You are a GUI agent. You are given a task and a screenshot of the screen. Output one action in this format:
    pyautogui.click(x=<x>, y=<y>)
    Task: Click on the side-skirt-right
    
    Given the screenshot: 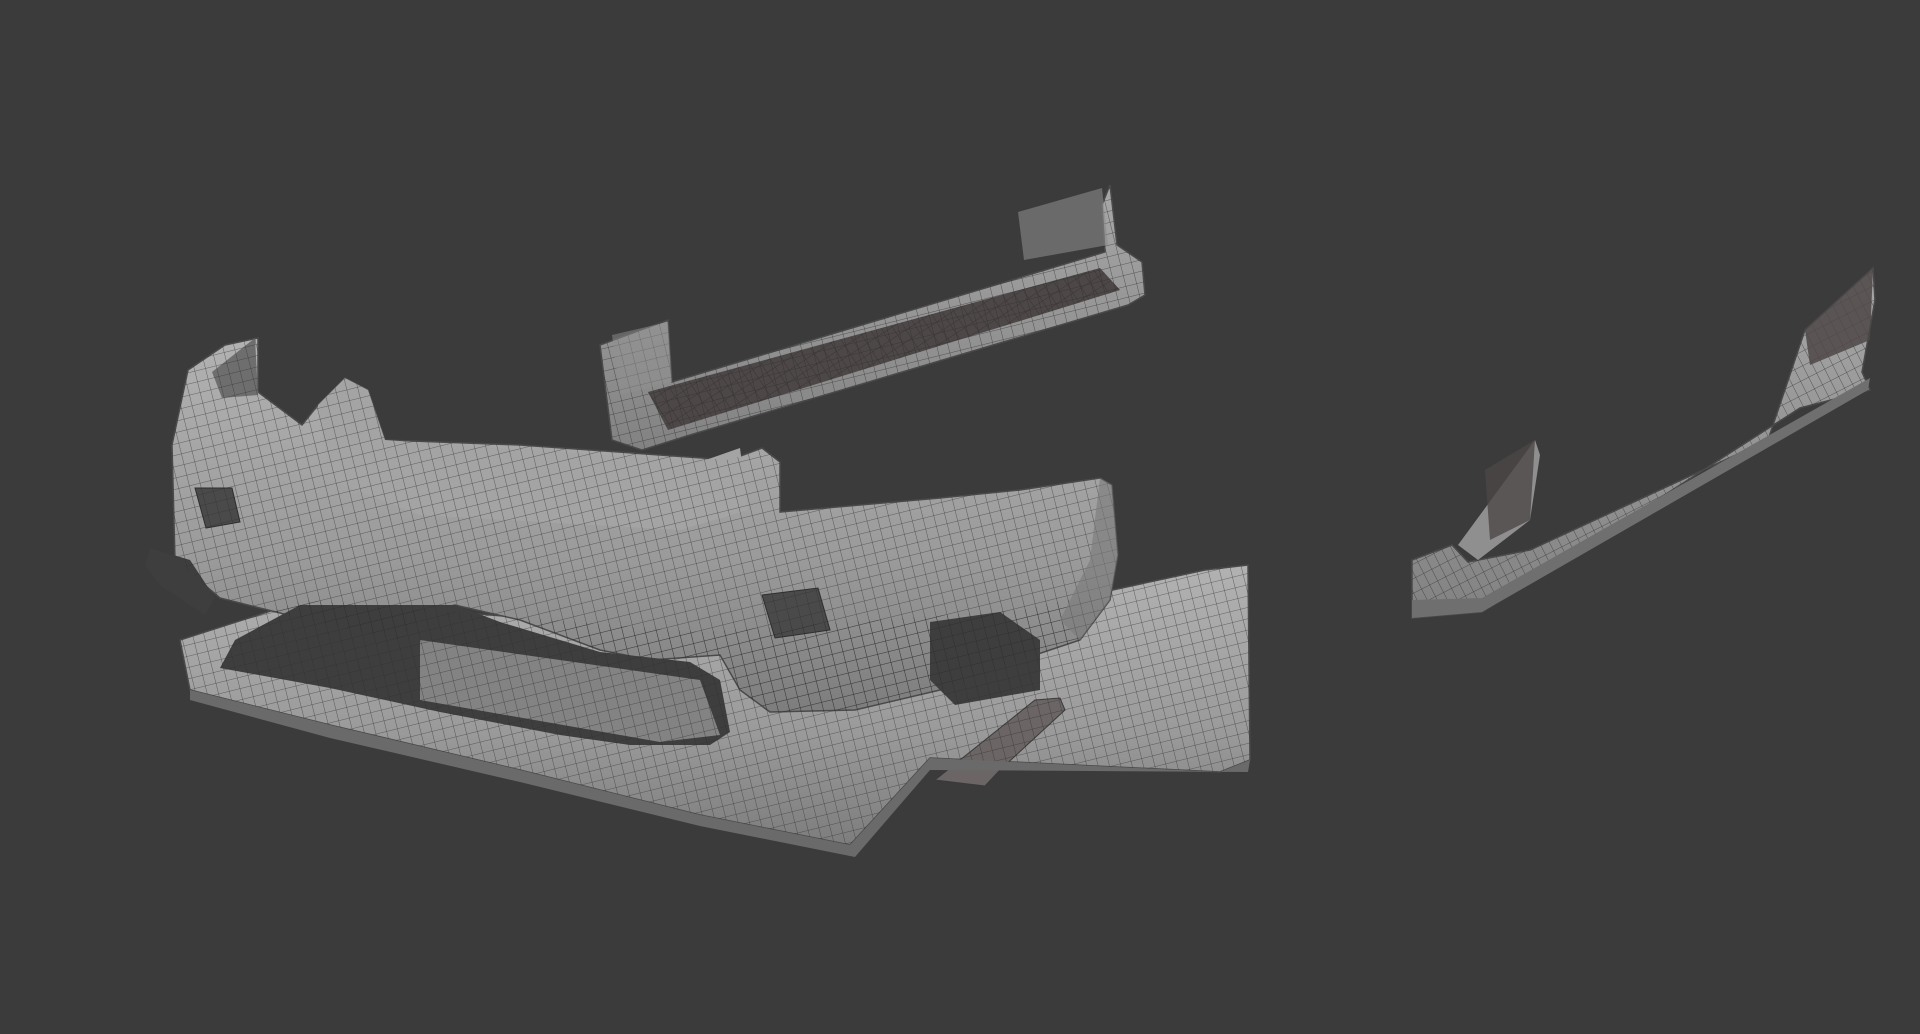 What is the action you would take?
    pyautogui.click(x=1643, y=442)
    